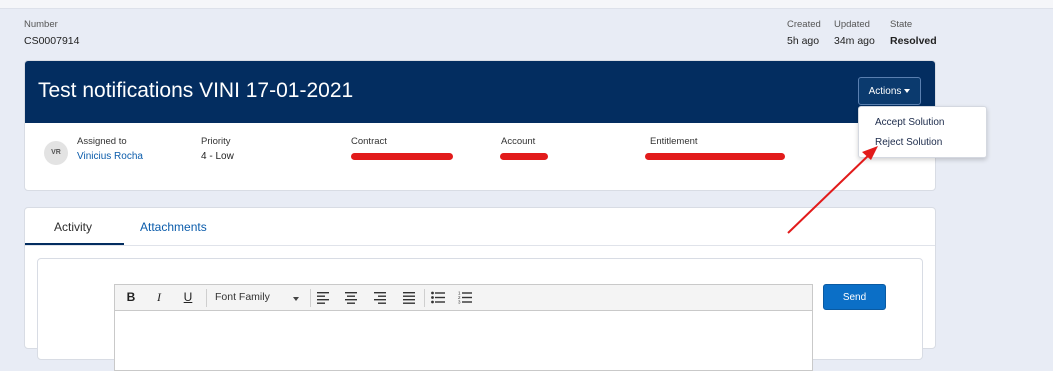  I want to click on editor-toolbar: B I U Font Family 1 2 3, so click(463, 297).